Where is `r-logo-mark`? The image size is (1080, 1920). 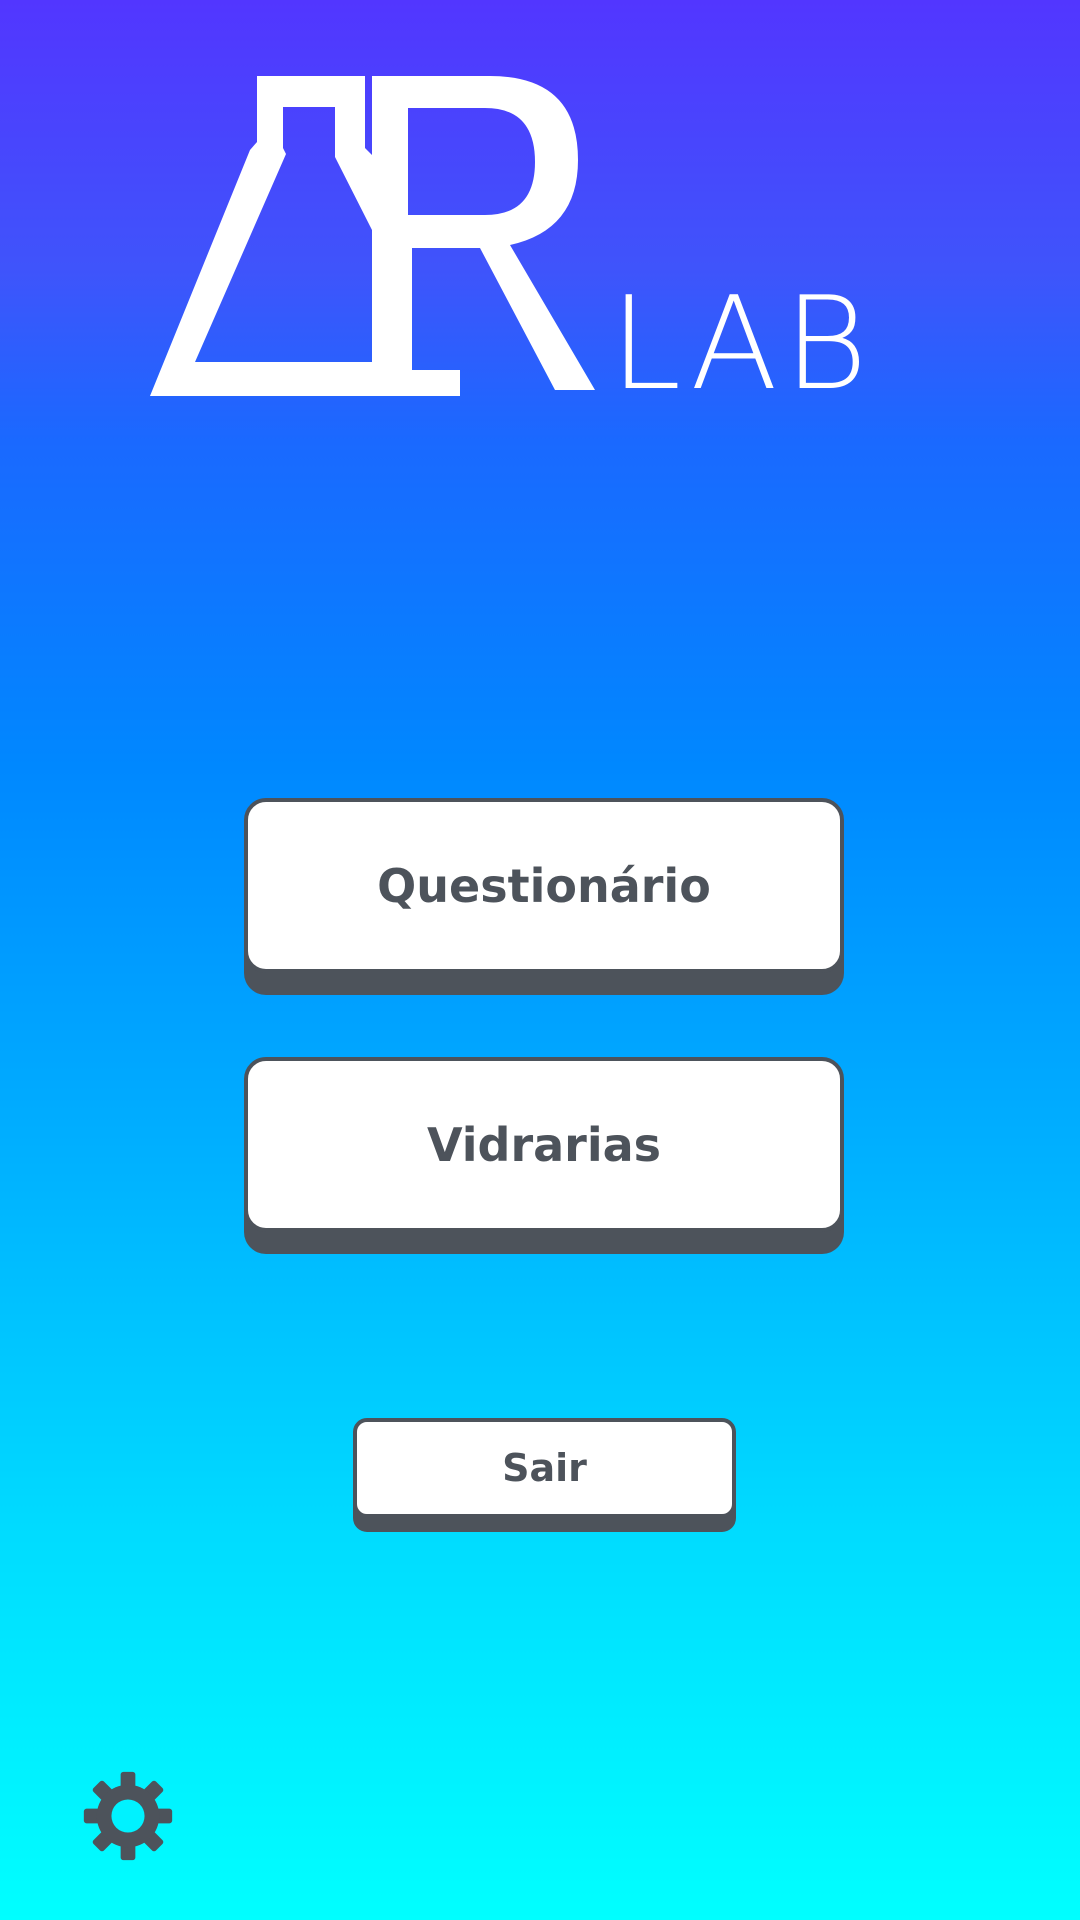 r-logo-mark is located at coordinates (483, 236).